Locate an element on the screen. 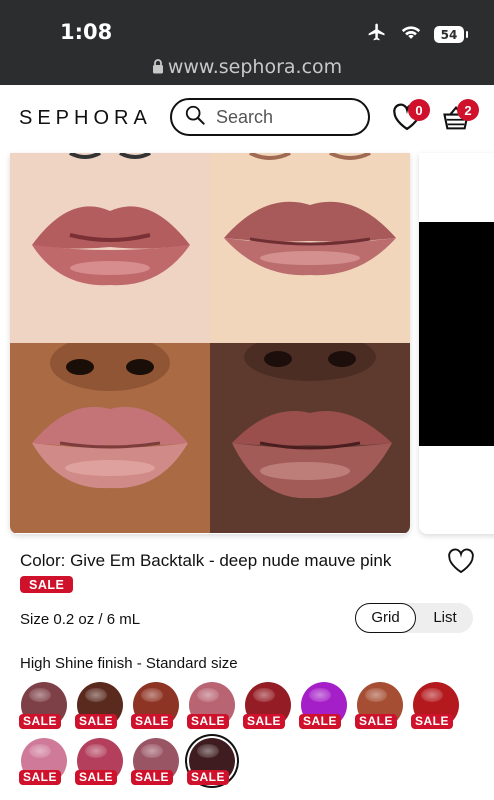 The width and height of the screenshot is (494, 800). next-product-image is located at coordinates (456, 343).